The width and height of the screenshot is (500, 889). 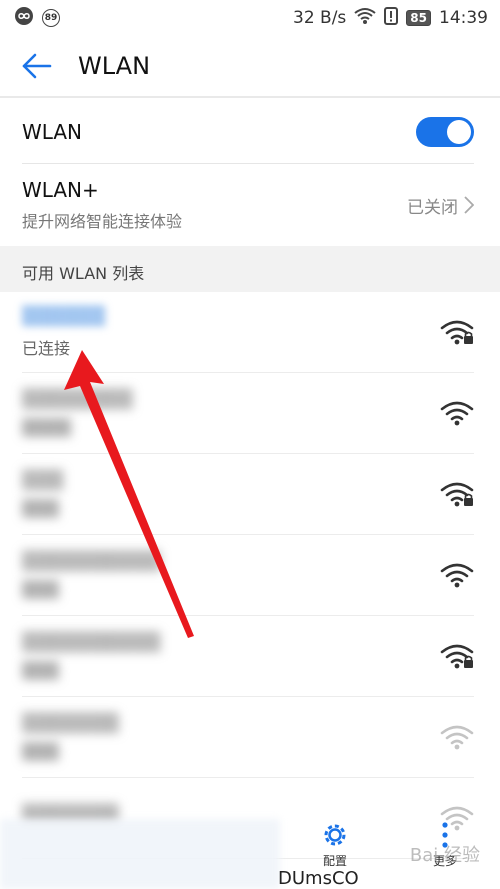 I want to click on chevron-right-icon, so click(x=469, y=205).